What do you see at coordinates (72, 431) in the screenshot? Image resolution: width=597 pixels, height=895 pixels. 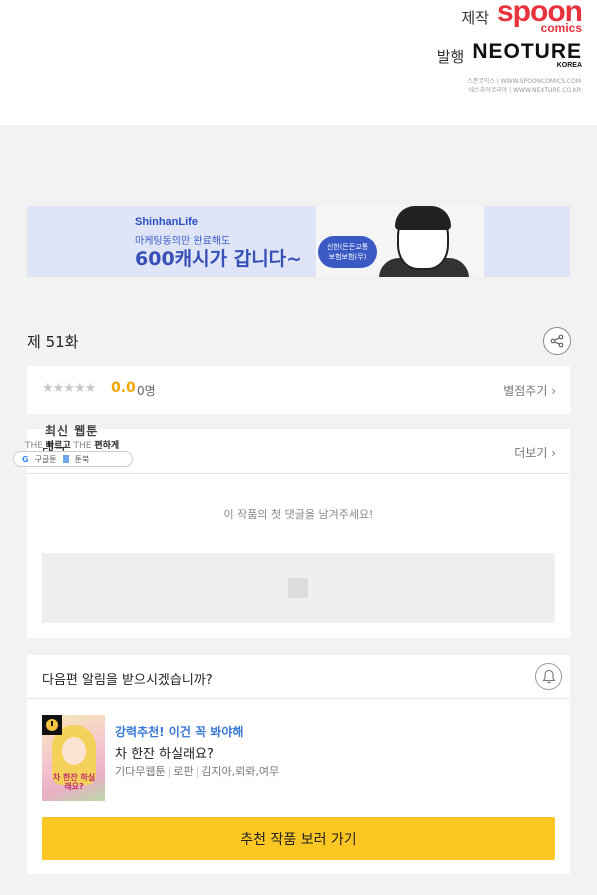 I see `widget-title: 최신 웹툰` at bounding box center [72, 431].